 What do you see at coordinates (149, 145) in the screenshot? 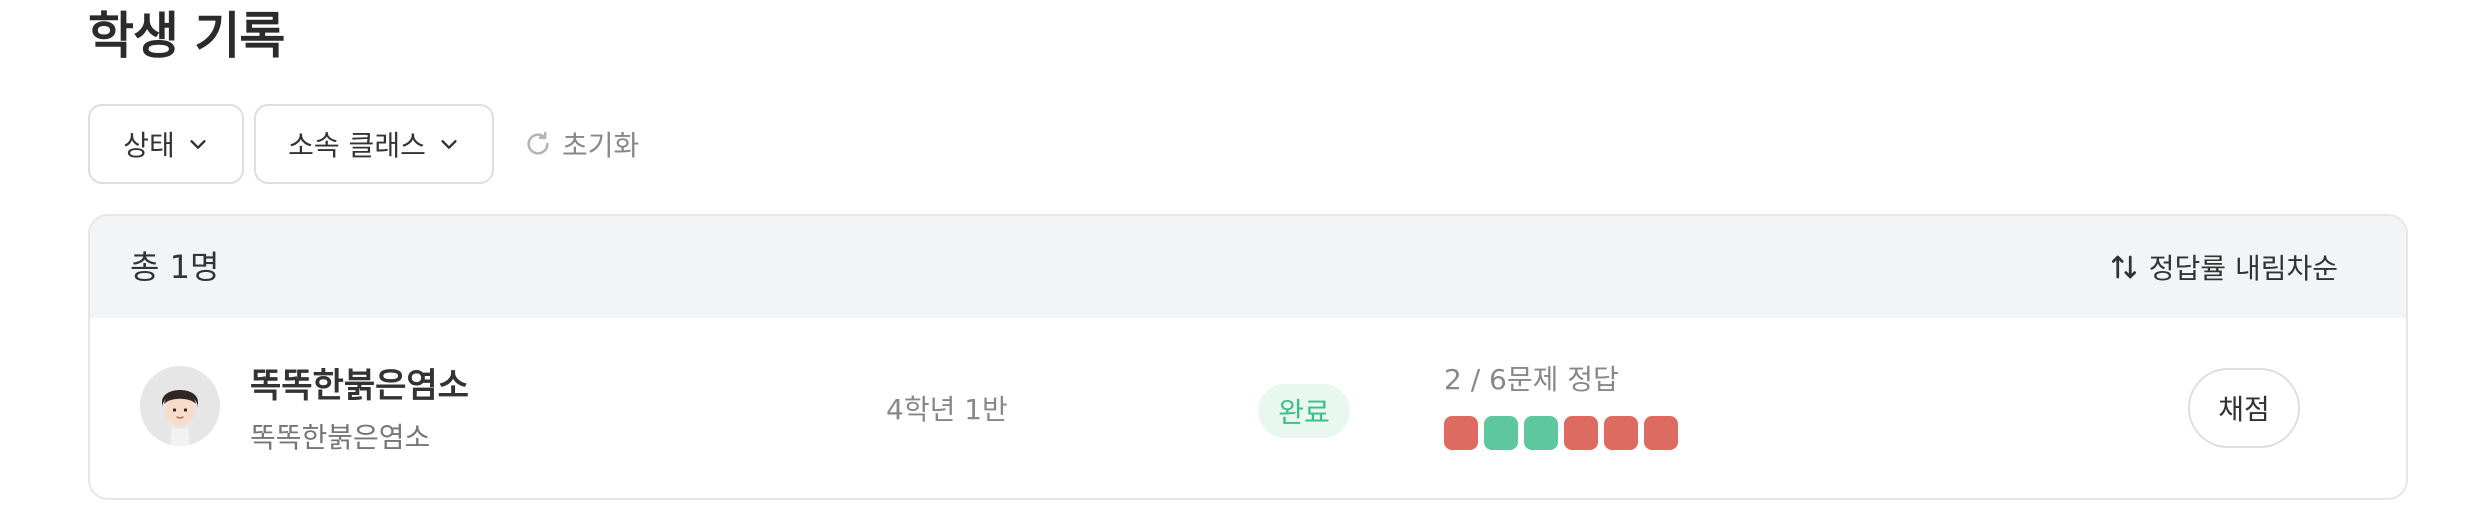
I see `status-filter-label: 상태` at bounding box center [149, 145].